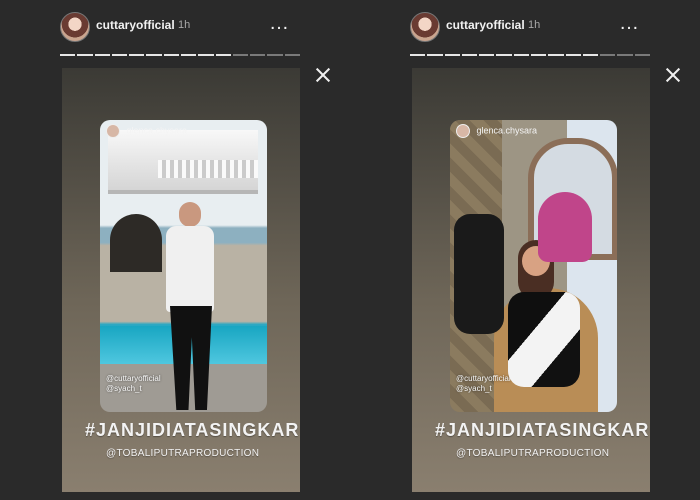 Image resolution: width=700 pixels, height=500 pixels. Describe the element at coordinates (136, 243) in the screenshot. I see `archway` at that location.